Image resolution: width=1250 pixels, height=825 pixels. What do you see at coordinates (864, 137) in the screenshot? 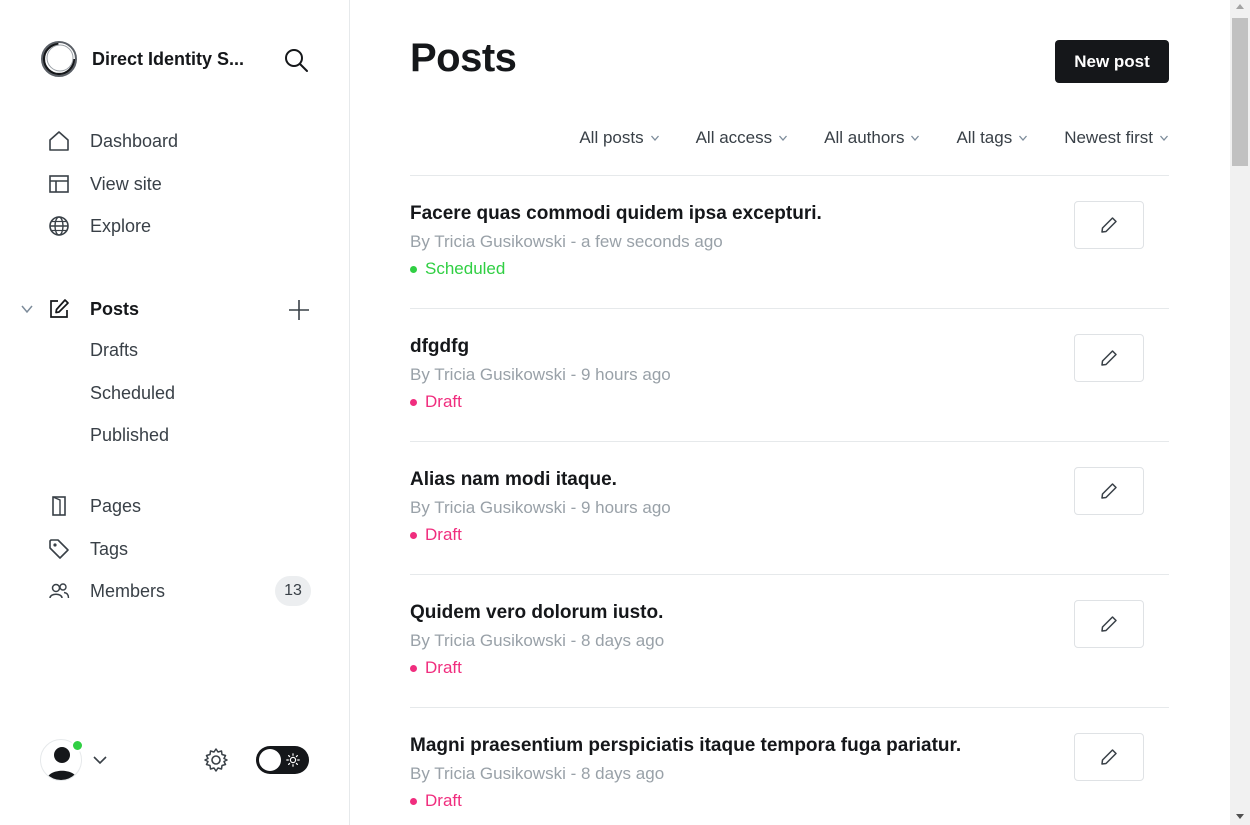
I see `filter-authors-label: All authors` at bounding box center [864, 137].